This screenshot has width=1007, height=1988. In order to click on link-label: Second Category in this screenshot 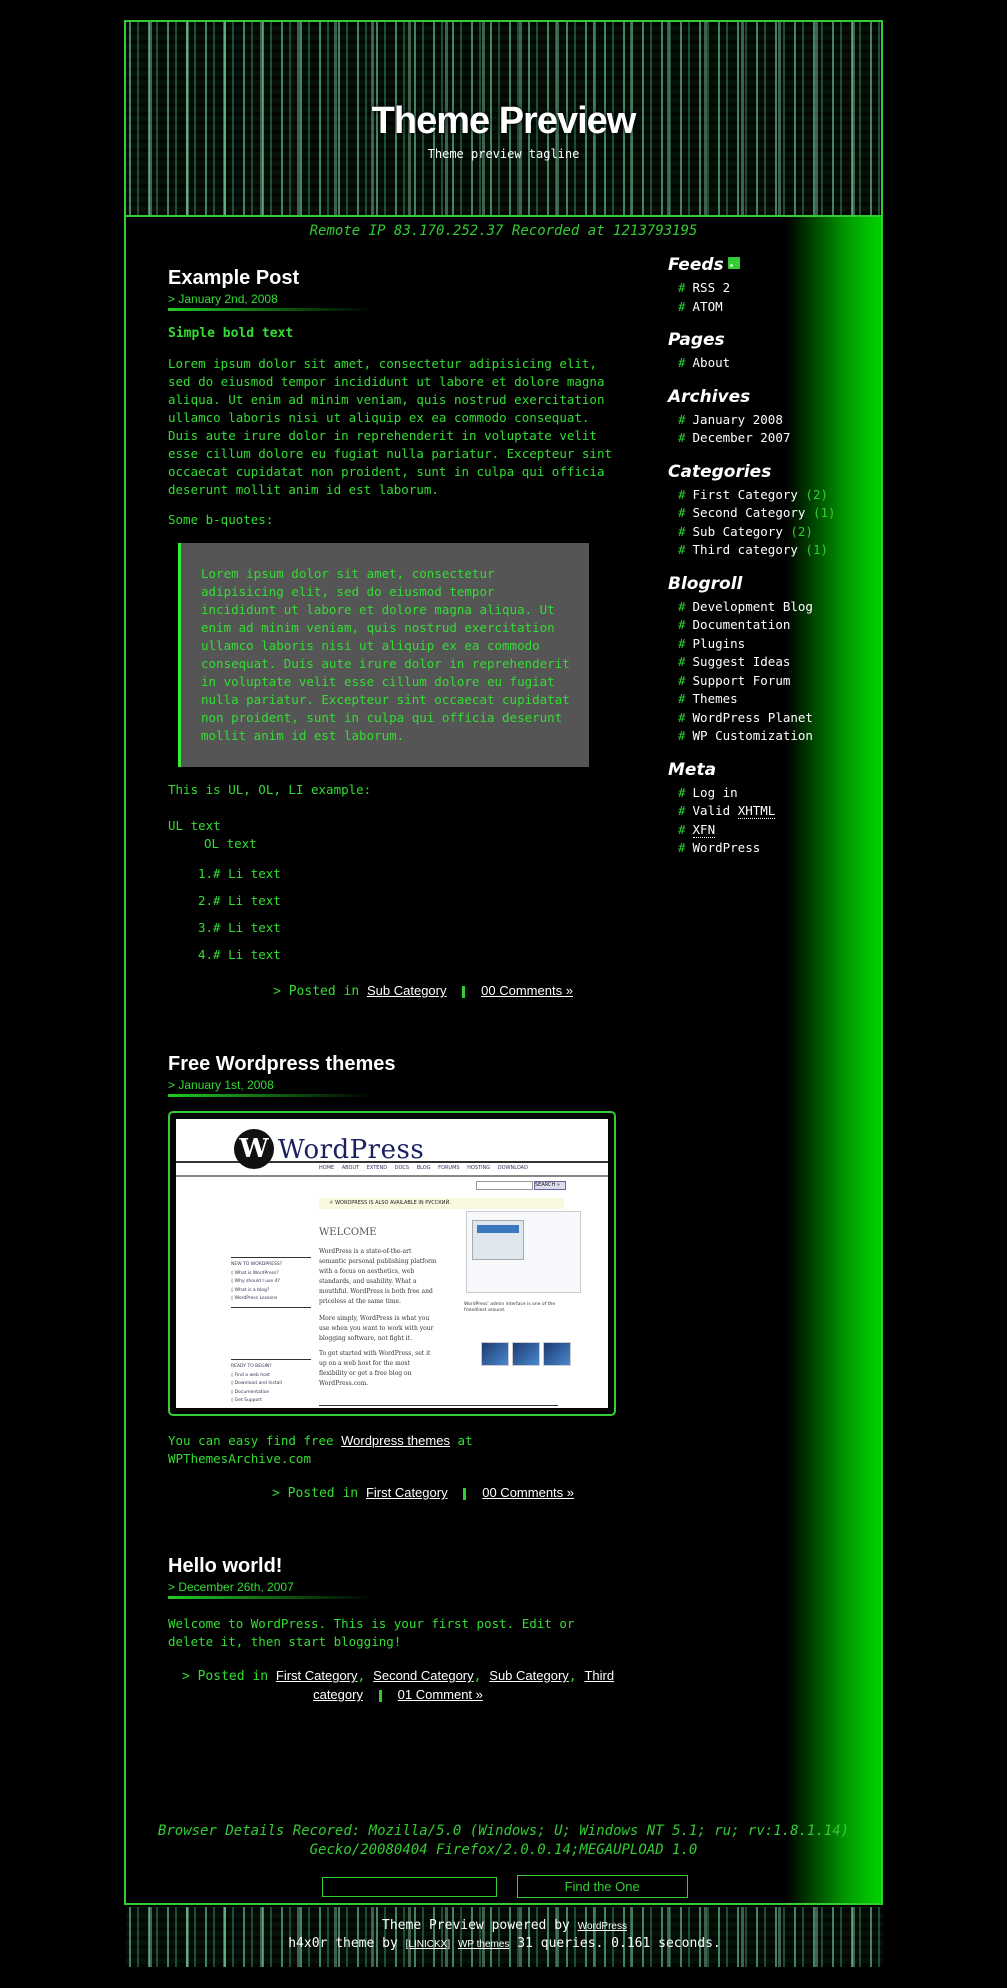, I will do `click(749, 512)`.